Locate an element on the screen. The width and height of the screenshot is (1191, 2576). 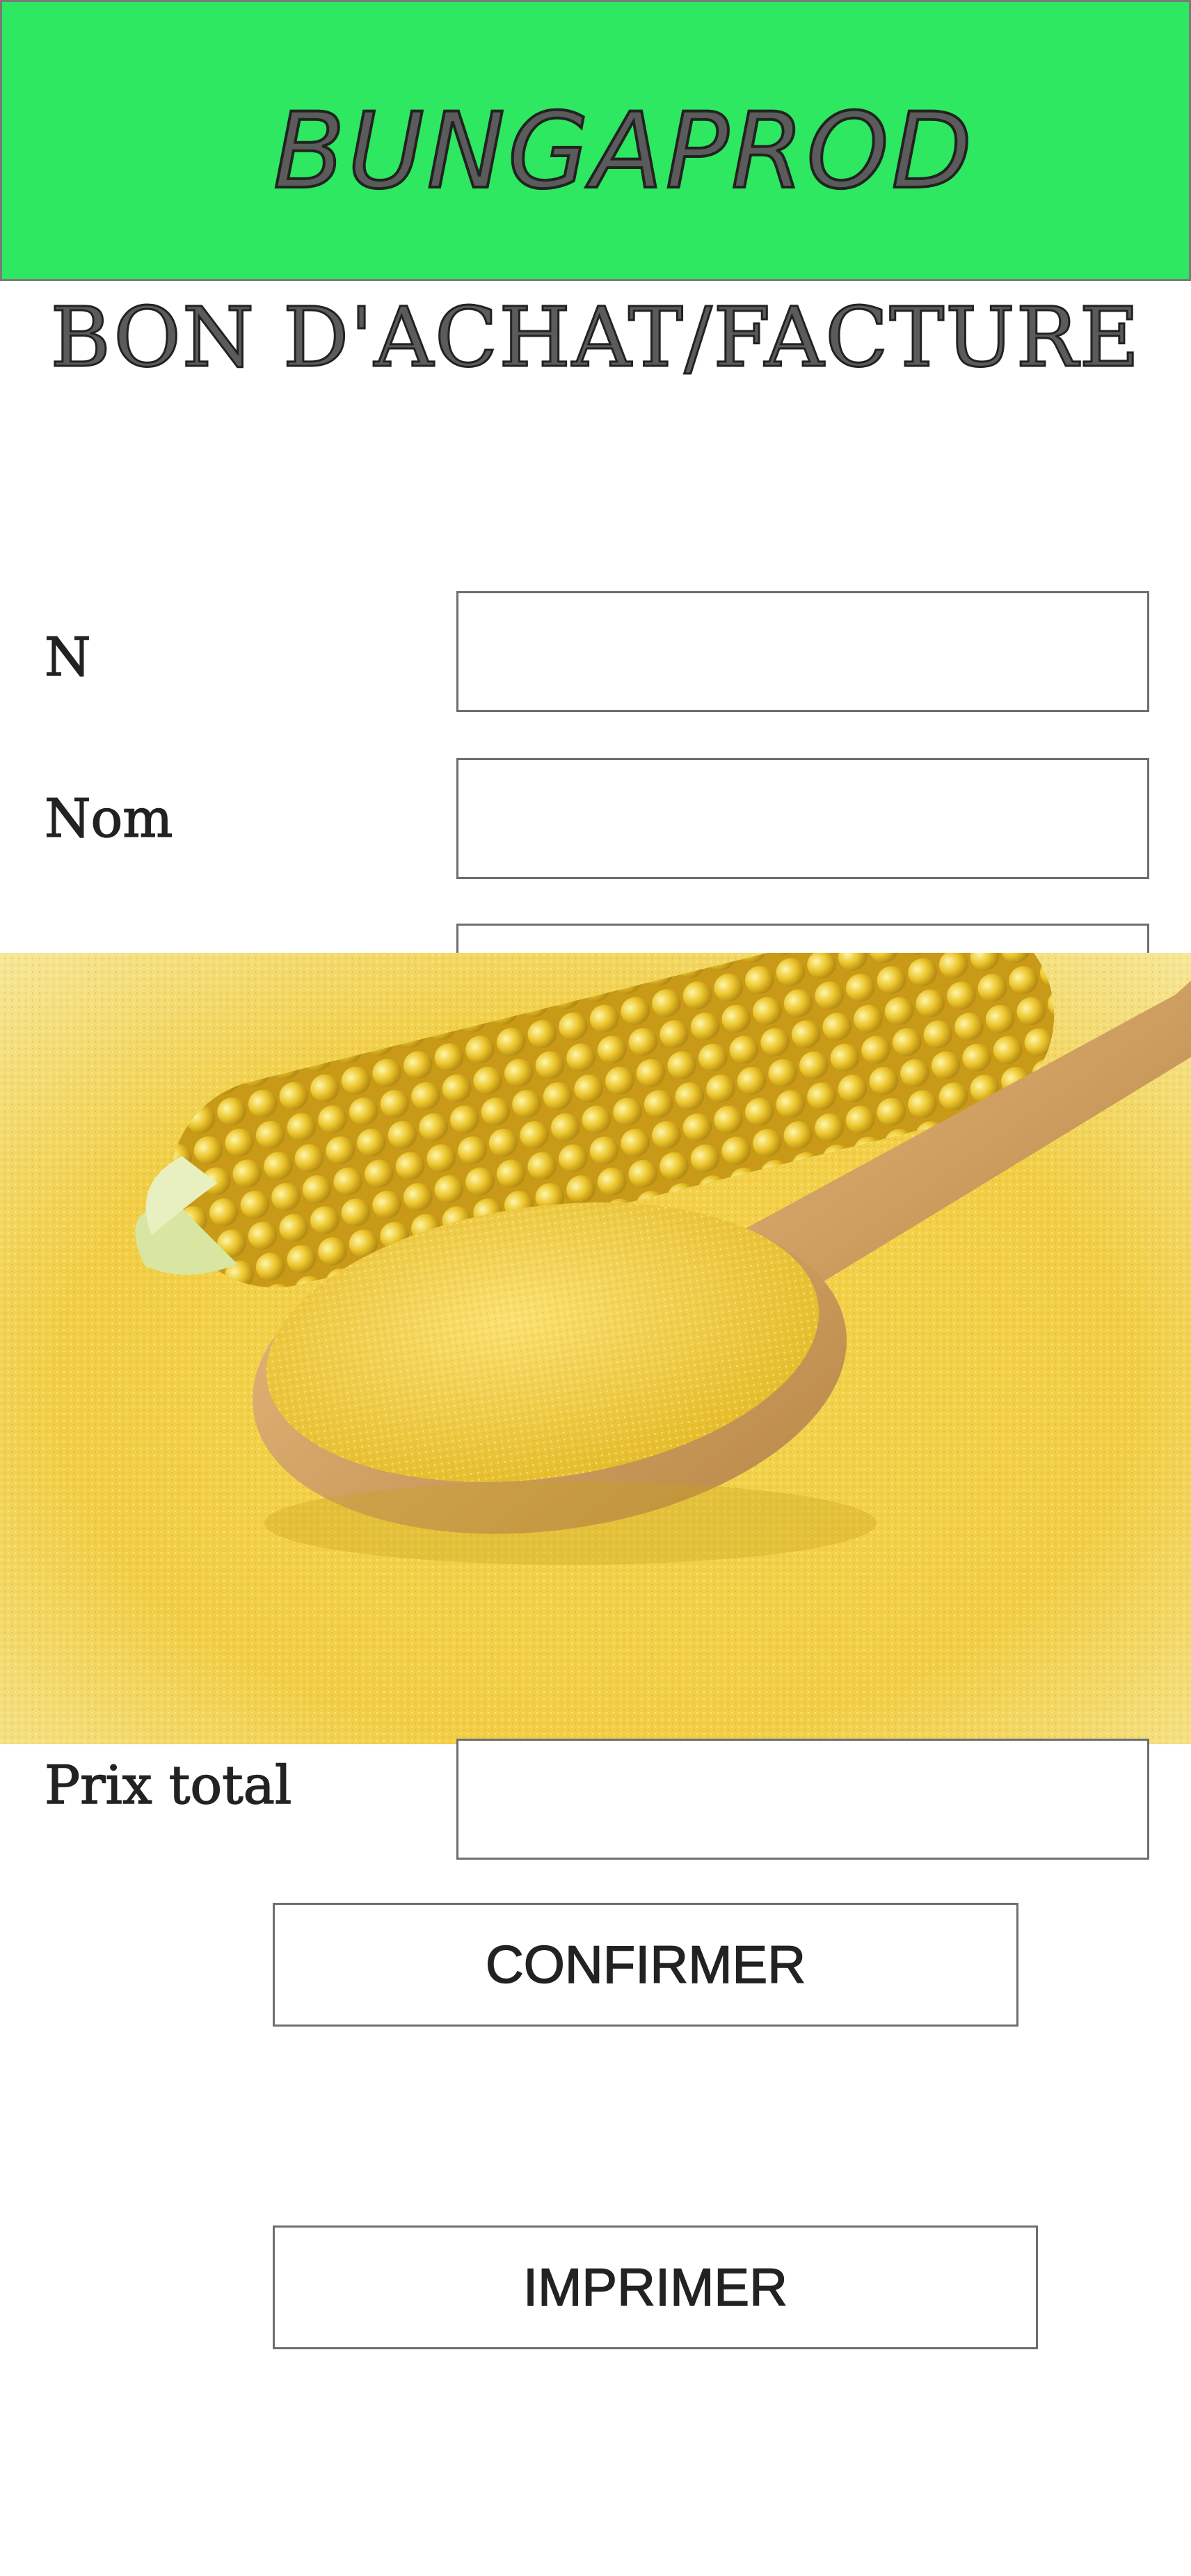
print-button: IMPRIMER is located at coordinates (655, 2287).